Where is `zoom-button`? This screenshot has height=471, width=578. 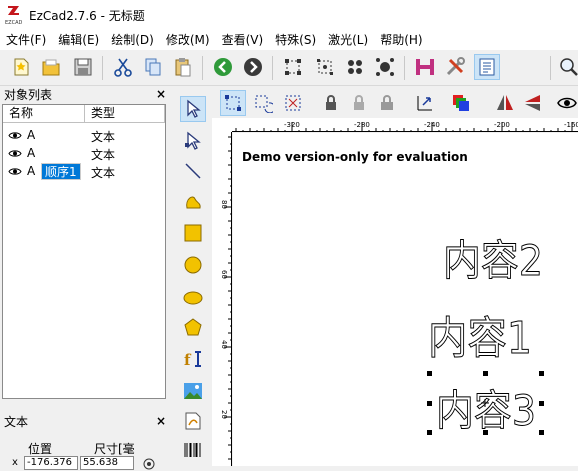
zoom-button is located at coordinates (567, 67).